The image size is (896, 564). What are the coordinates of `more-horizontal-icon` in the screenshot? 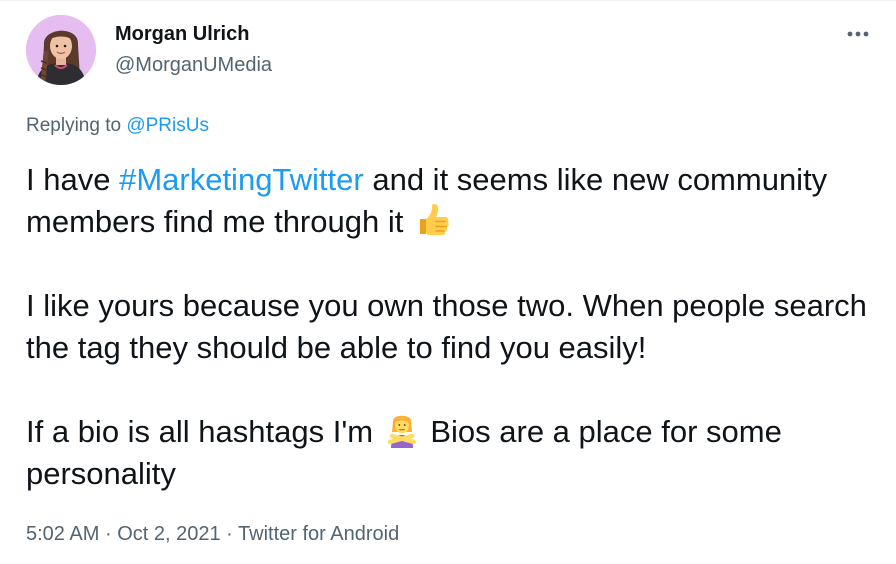 It's located at (858, 34).